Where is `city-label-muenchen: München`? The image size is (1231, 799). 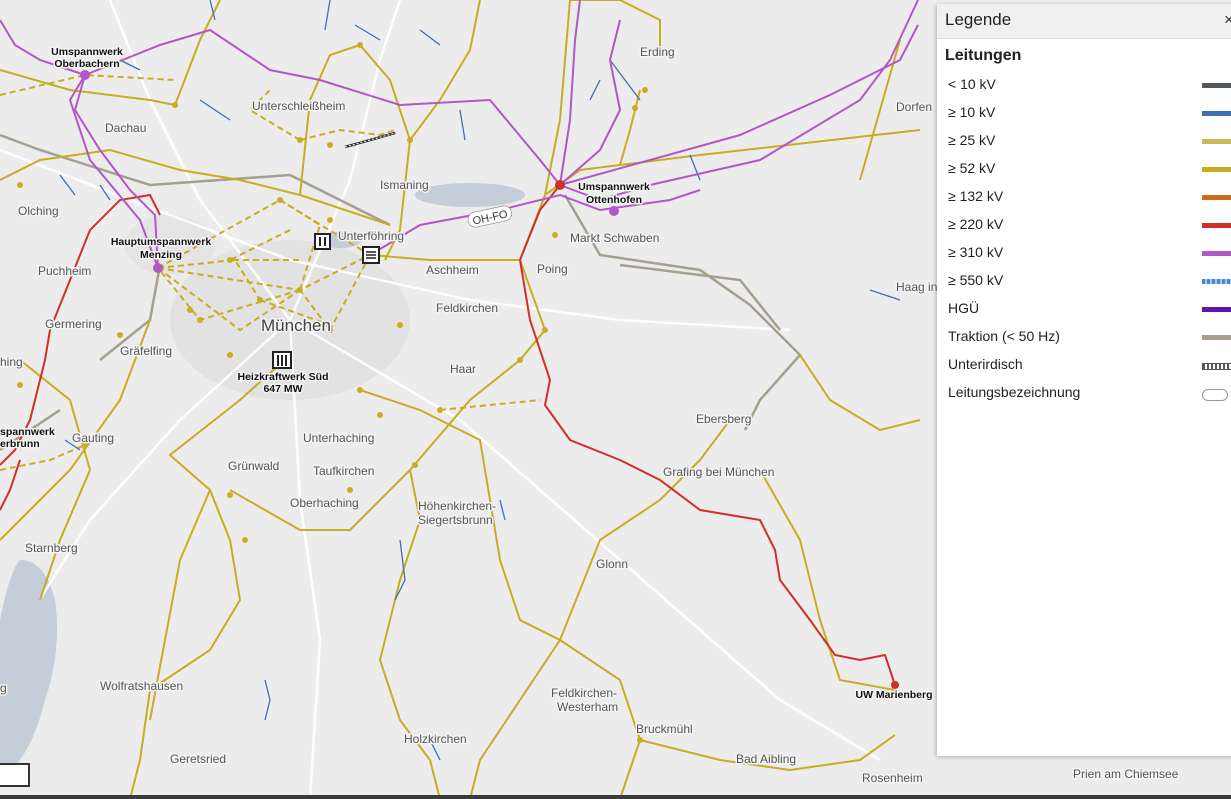
city-label-muenchen: München is located at coordinates (296, 325).